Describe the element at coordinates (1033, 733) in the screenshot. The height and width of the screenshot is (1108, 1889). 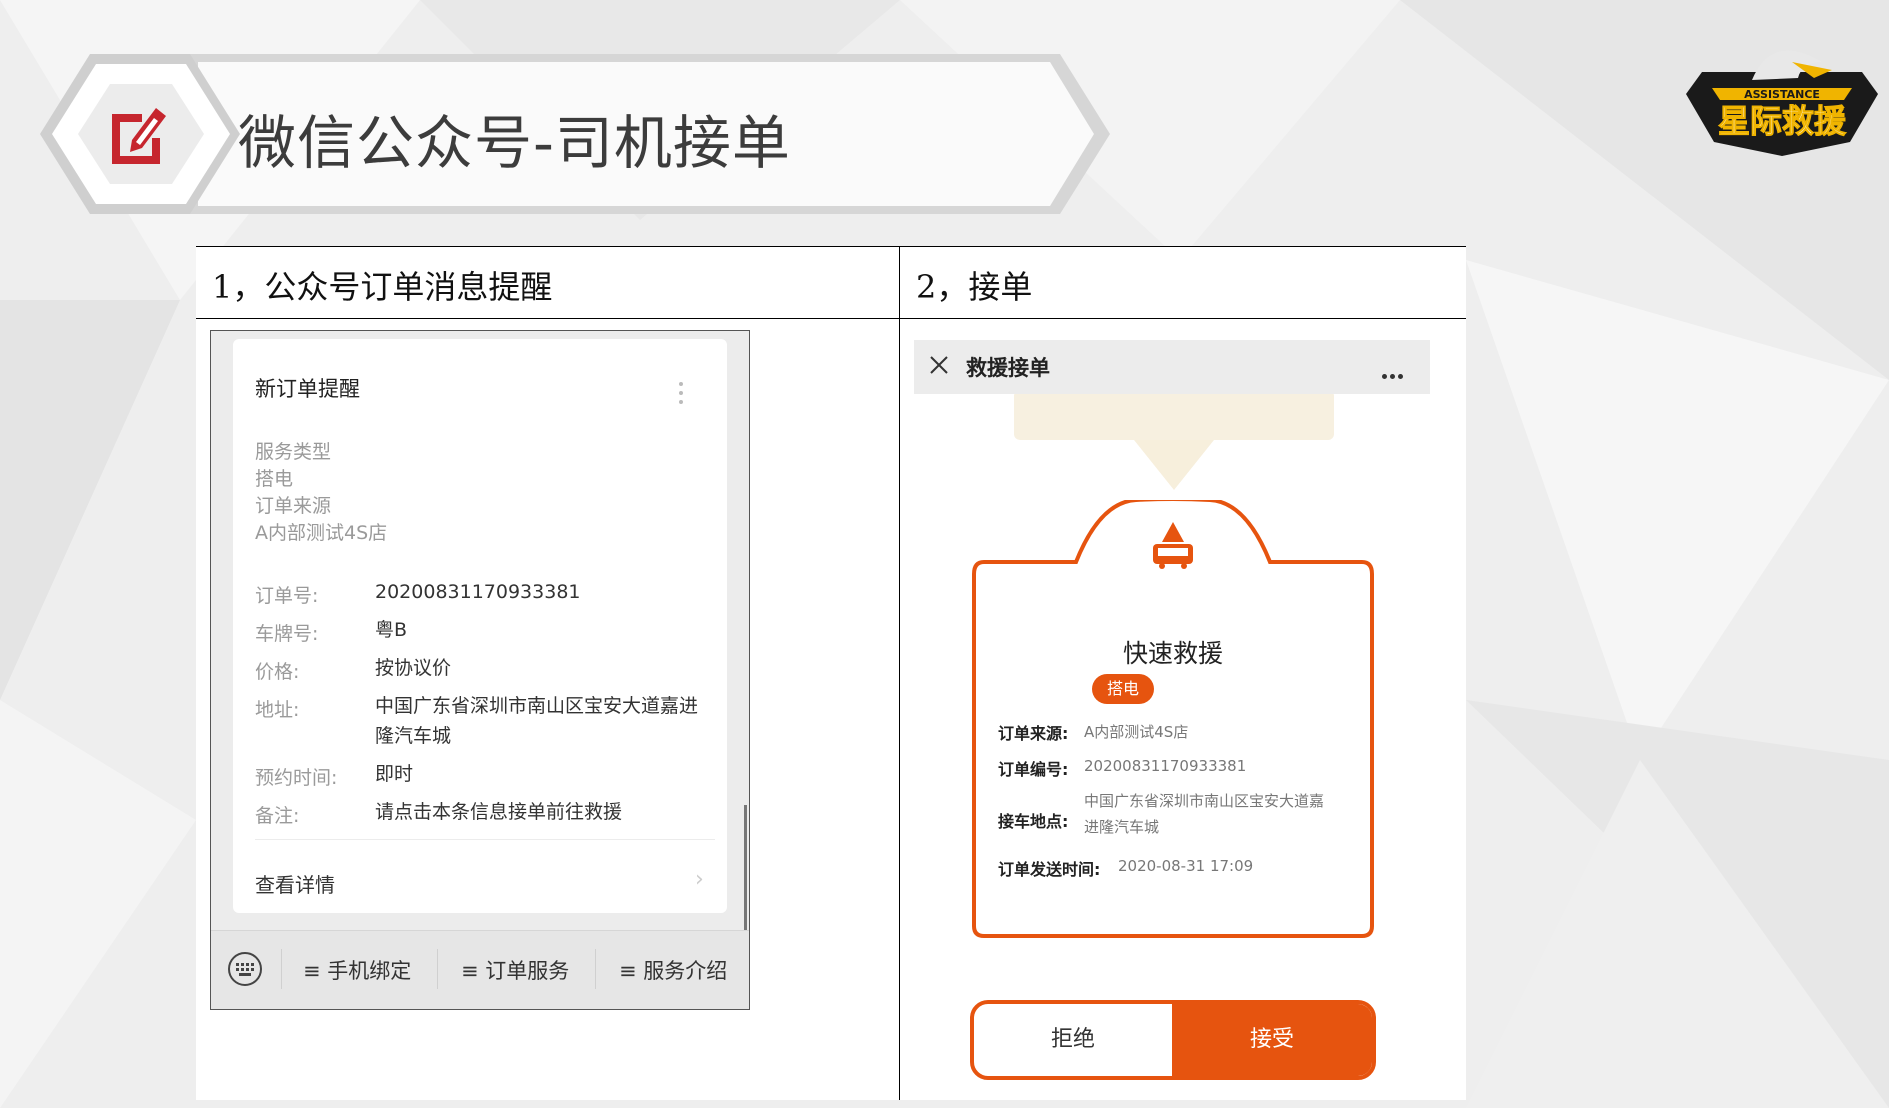
I see `field-label: 订单来源:` at that location.